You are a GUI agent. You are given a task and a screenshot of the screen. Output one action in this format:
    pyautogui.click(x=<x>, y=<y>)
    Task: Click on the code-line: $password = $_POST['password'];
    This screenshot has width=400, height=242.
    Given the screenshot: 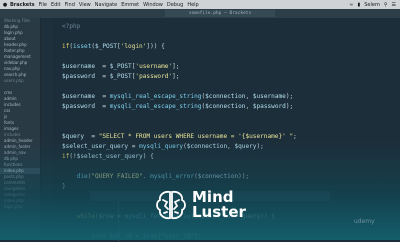 What is the action you would take?
    pyautogui.click(x=179, y=77)
    